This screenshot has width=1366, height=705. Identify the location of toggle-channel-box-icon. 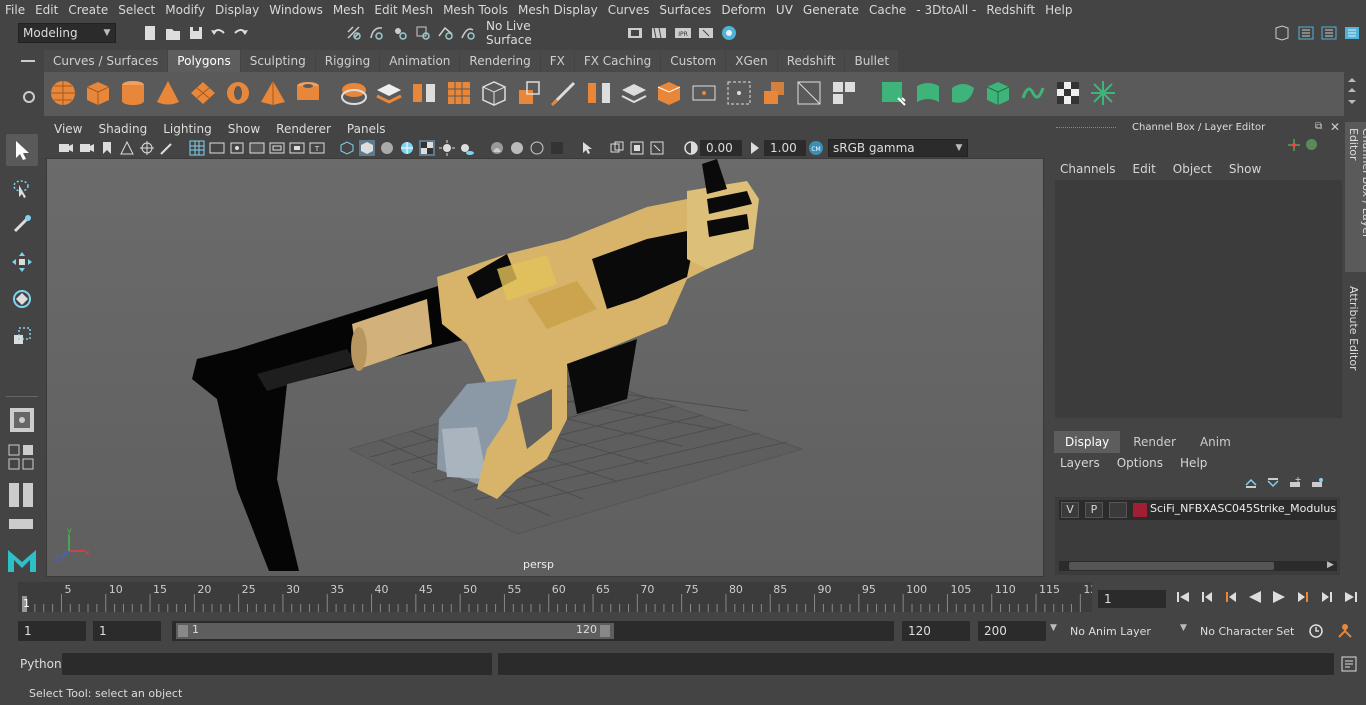
(1352, 33).